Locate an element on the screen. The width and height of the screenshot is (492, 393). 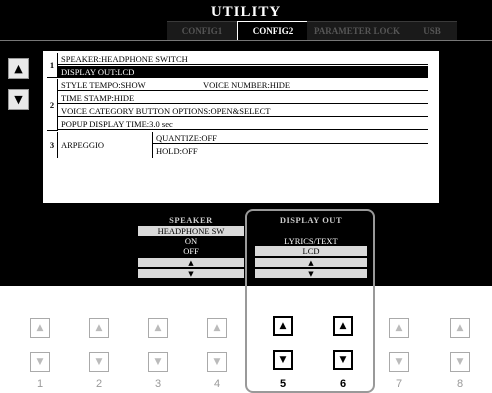
button-7-up: ▲ is located at coordinates (399, 328).